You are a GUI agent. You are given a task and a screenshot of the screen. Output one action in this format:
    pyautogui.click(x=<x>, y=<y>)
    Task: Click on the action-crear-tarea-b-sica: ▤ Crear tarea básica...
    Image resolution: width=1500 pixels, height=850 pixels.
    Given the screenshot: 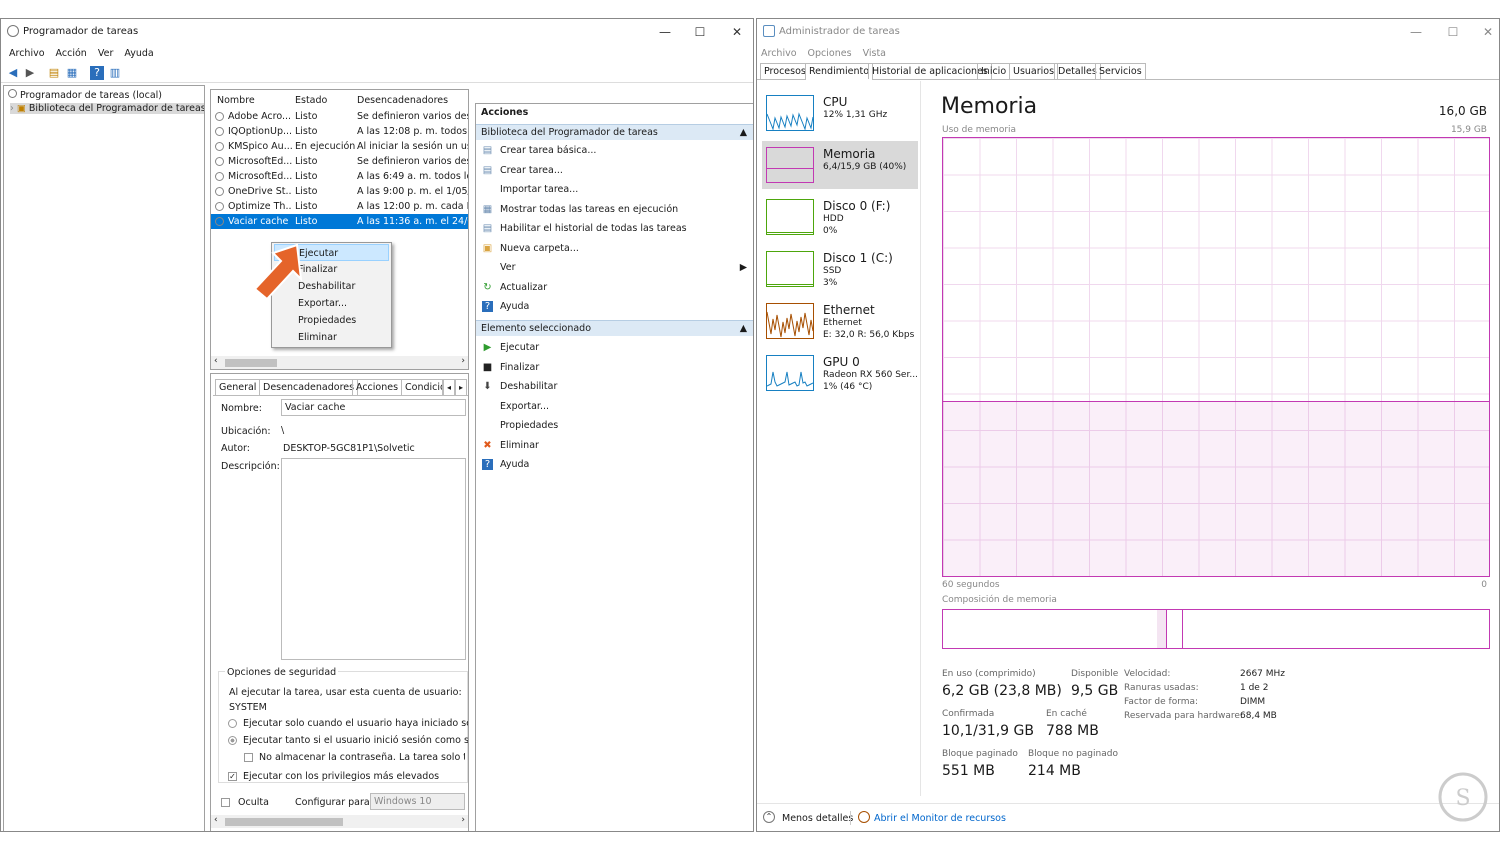 What is the action you would take?
    pyautogui.click(x=614, y=150)
    